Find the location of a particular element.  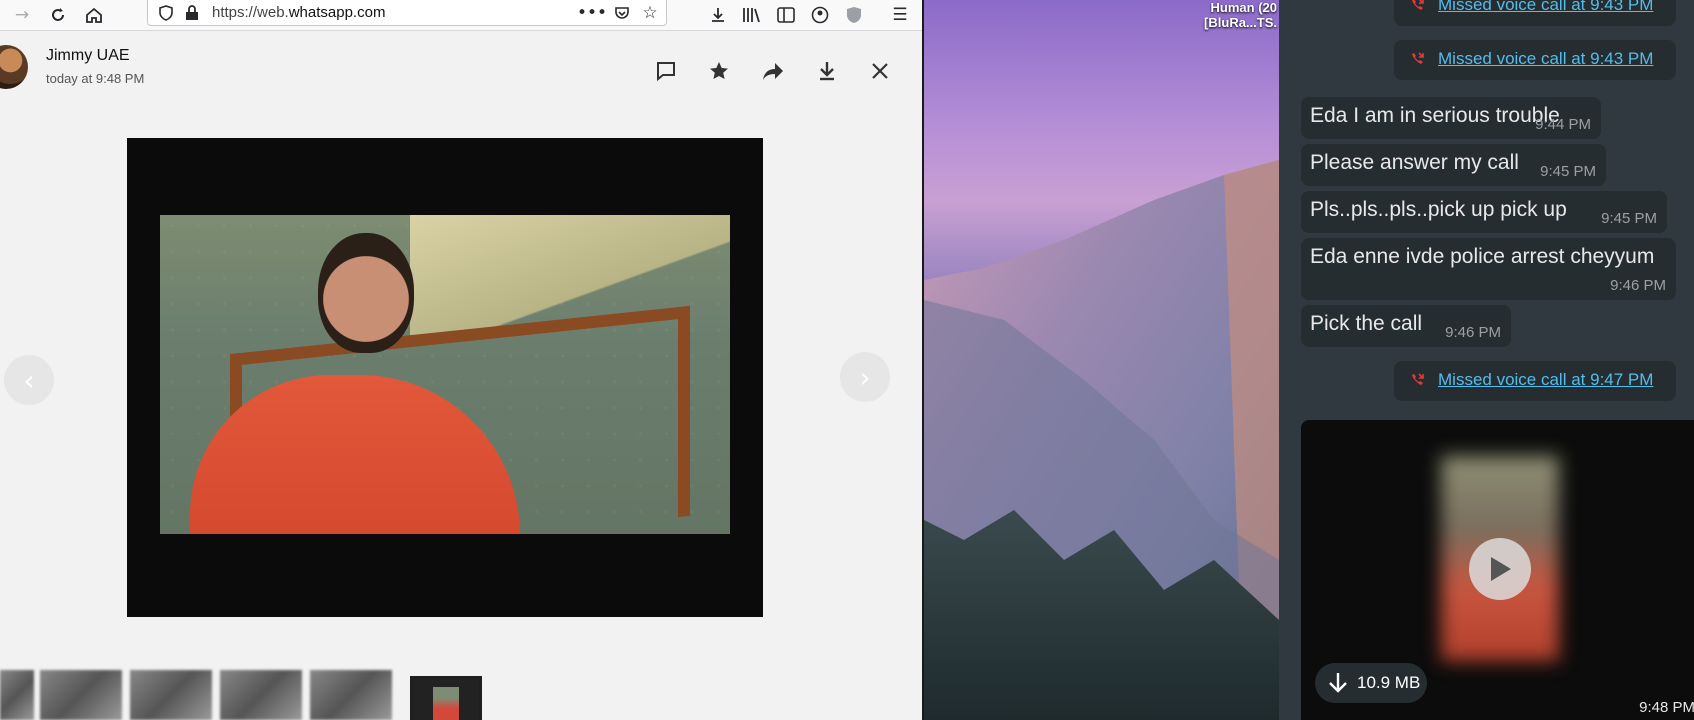

home-icon is located at coordinates (94, 15).